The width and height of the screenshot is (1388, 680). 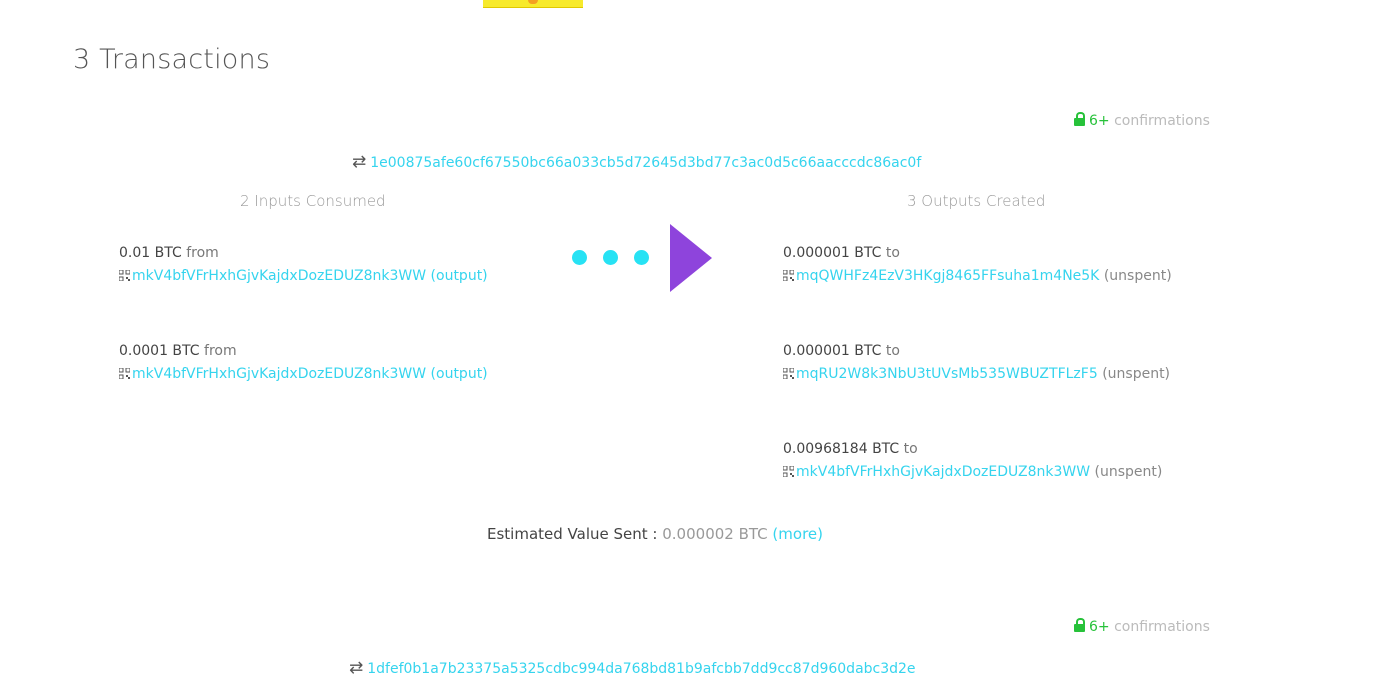 I want to click on logo-mark, so click(x=533, y=2).